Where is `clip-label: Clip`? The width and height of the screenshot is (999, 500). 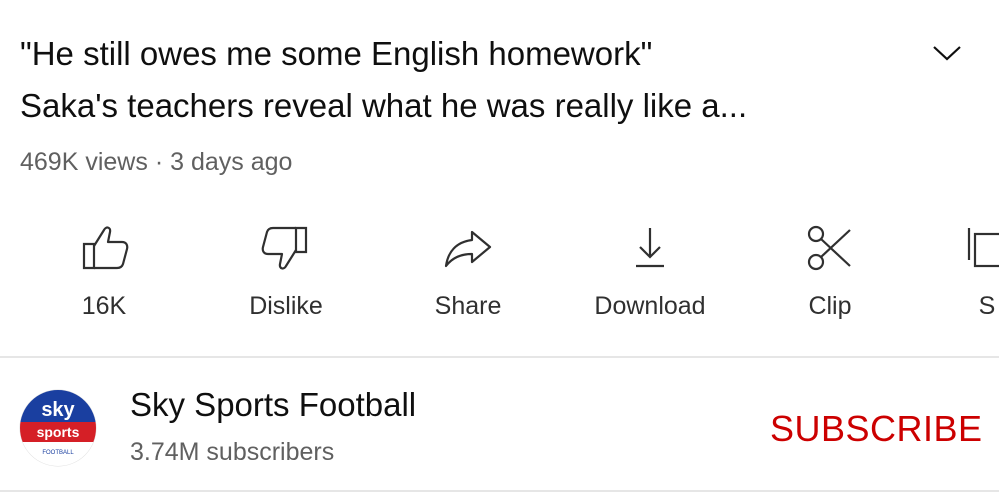 clip-label: Clip is located at coordinates (830, 306).